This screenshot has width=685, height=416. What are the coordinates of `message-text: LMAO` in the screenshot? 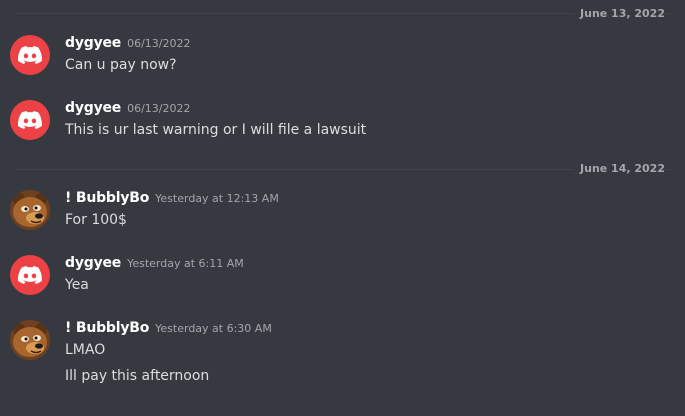 It's located at (85, 350).